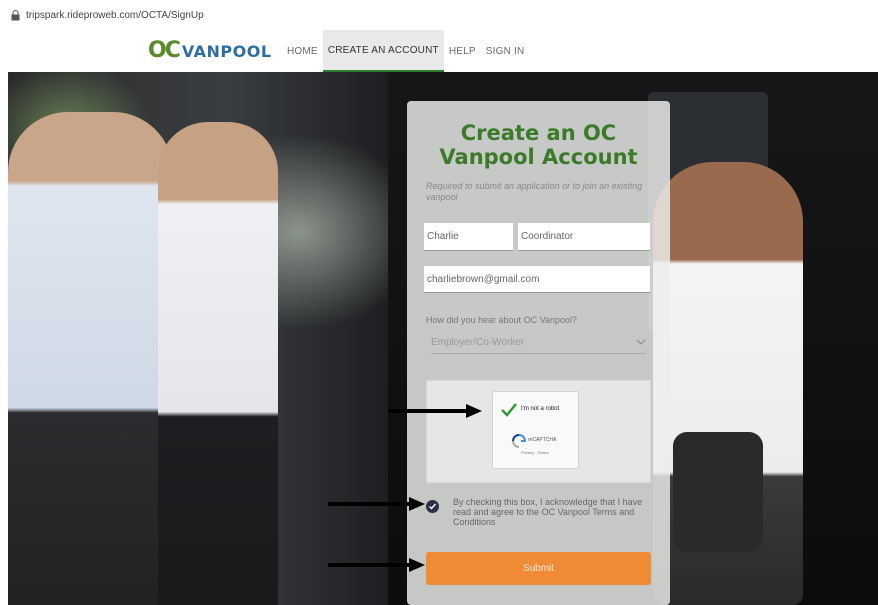 Image resolution: width=878 pixels, height=605 pixels. Describe the element at coordinates (383, 51) in the screenshot. I see `nav-create-account: CREATE AN ACCOUNT` at that location.